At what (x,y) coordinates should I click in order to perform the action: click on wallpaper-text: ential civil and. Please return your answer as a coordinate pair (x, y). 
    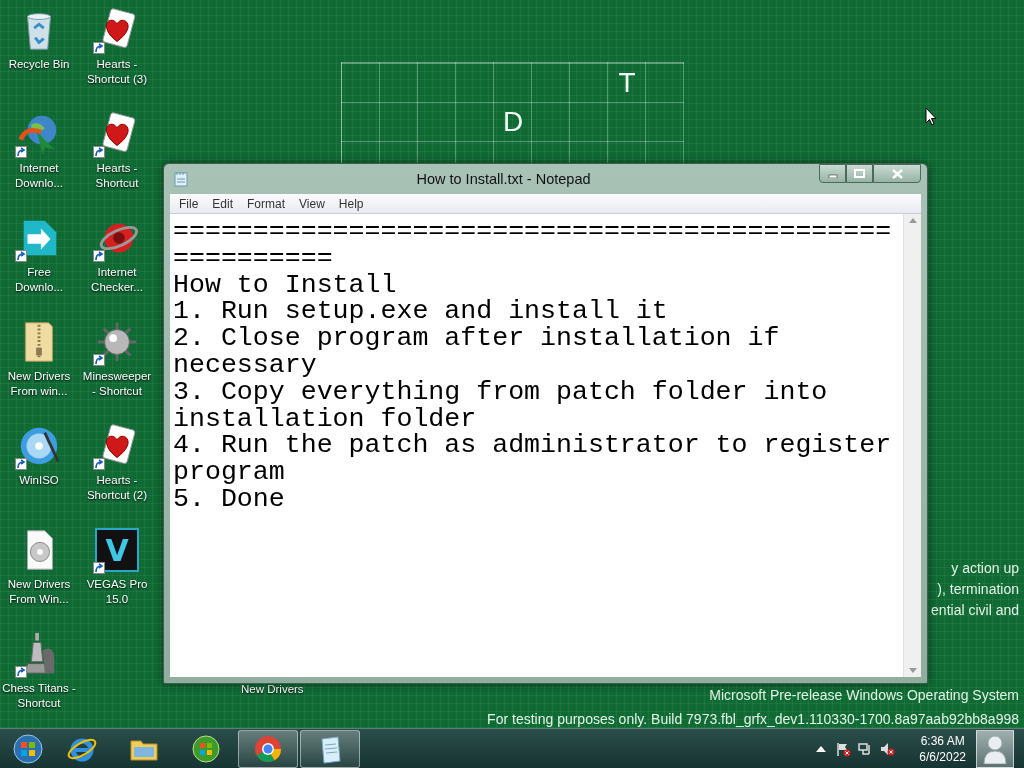
    Looking at the image, I should click on (975, 610).